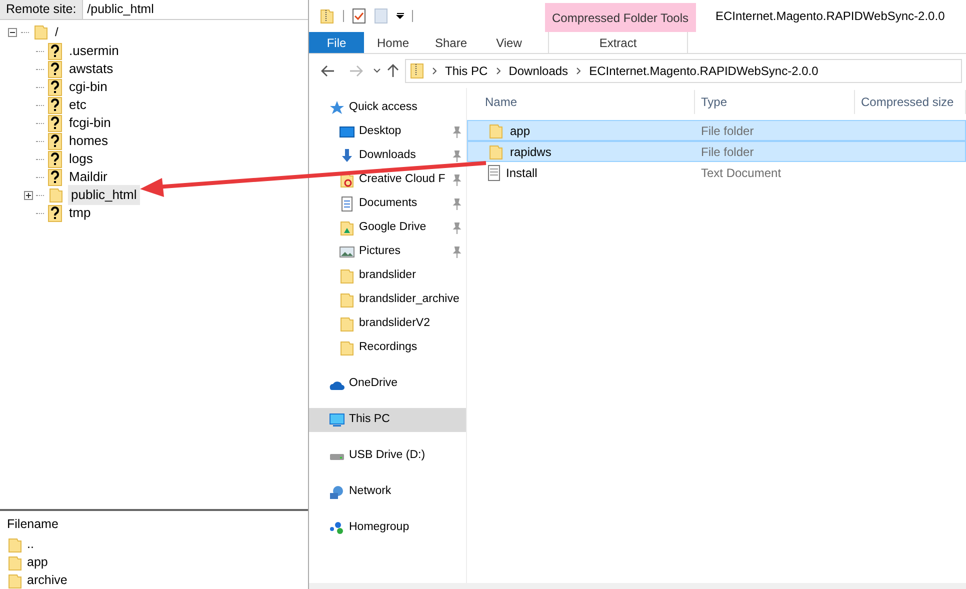 The image size is (966, 589). I want to click on ribbon-tab: File, so click(336, 42).